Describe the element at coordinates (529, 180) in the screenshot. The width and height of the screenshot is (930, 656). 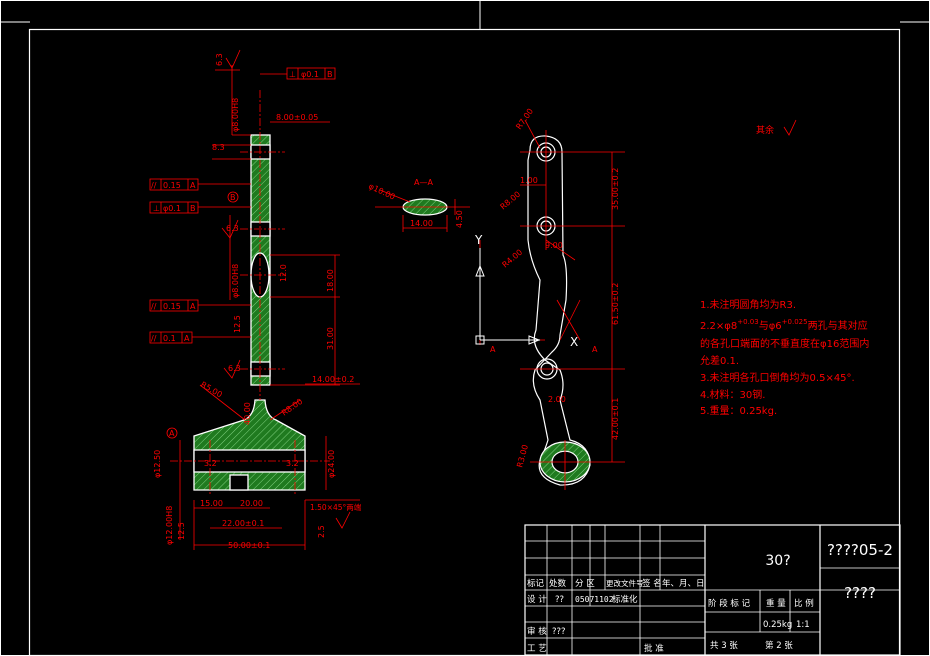
I see `dim-1: 1.00` at that location.